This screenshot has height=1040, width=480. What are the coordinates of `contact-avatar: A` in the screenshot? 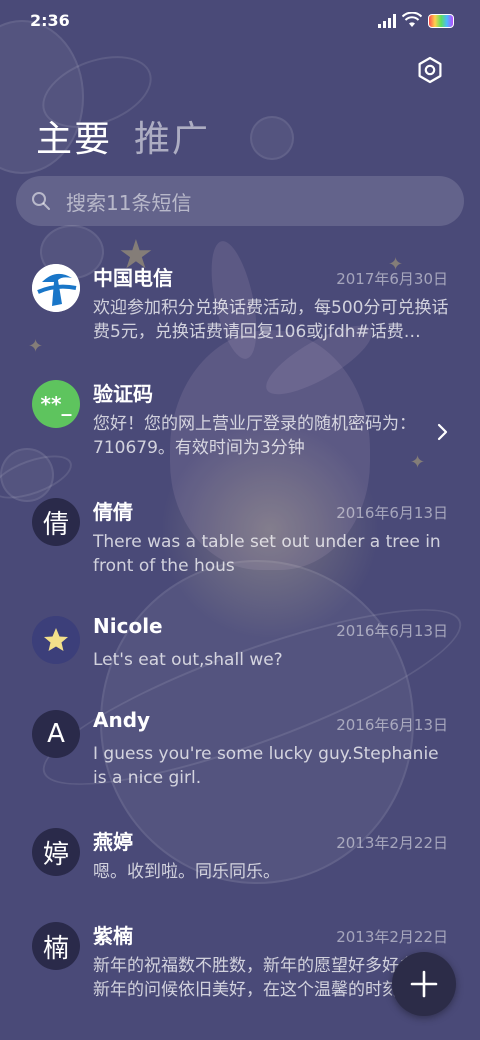 It's located at (56, 734).